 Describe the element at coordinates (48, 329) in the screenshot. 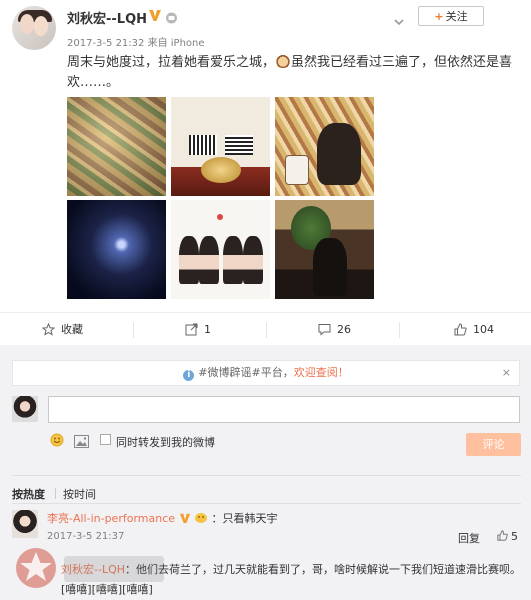

I see `star-icon` at that location.